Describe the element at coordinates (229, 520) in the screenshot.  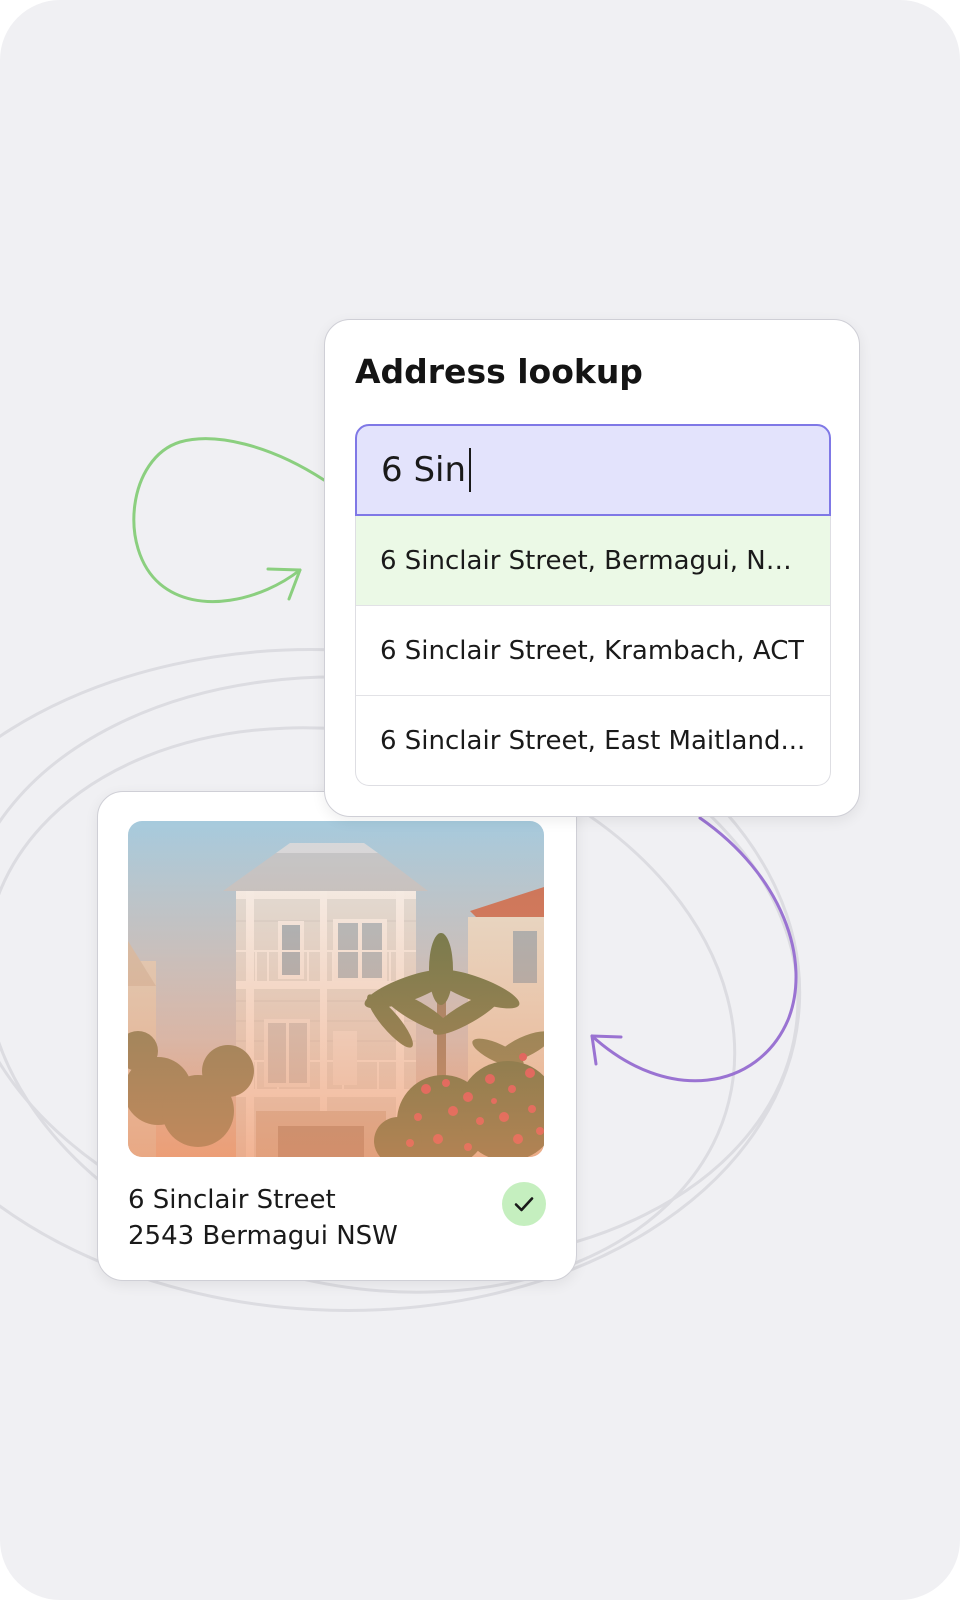
I see `green-arrow-icon` at that location.